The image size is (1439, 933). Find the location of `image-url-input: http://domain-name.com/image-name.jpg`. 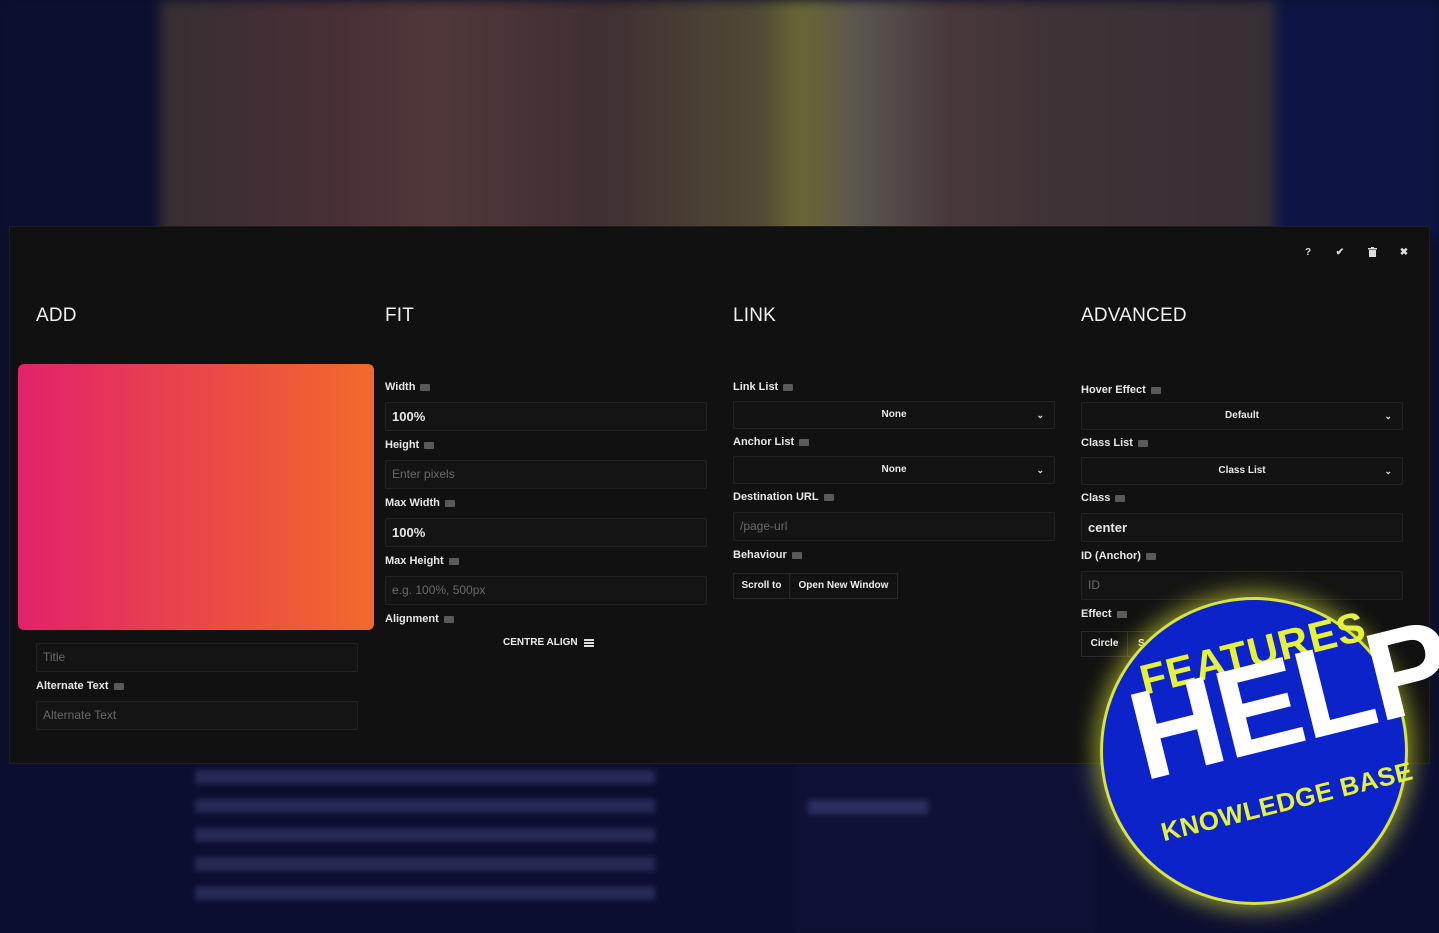

image-url-input: http://domain-name.com/image-name.jpg is located at coordinates (197, 416).